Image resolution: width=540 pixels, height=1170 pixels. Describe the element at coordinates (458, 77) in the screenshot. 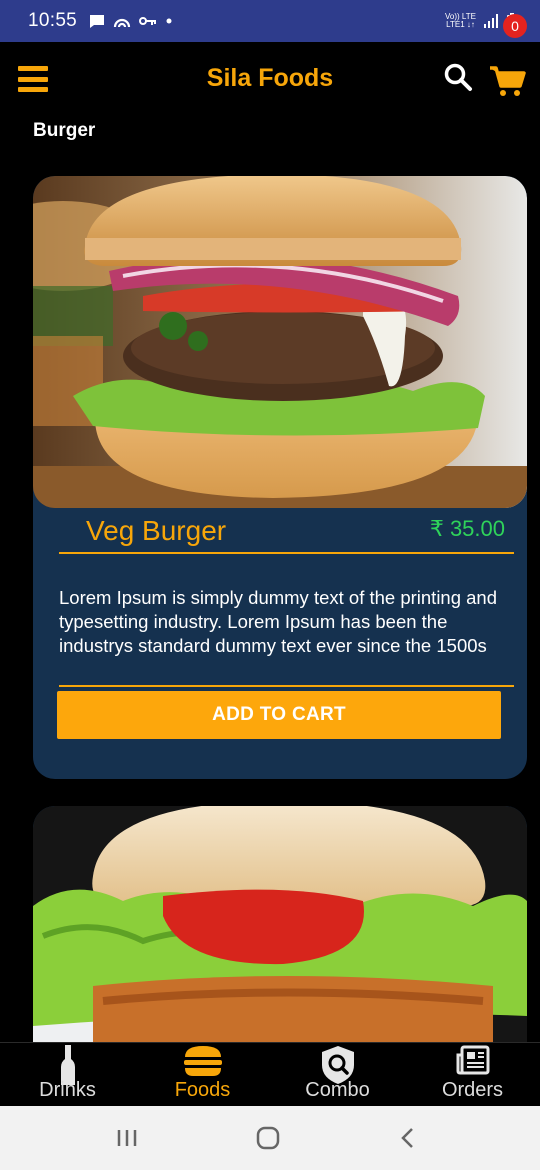

I see `search-icon` at that location.